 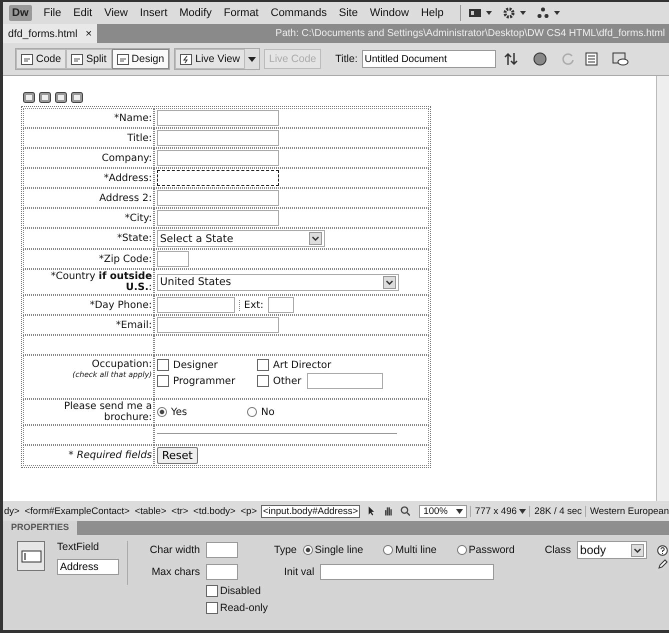 What do you see at coordinates (278, 282) in the screenshot?
I see `dropdown: United States` at bounding box center [278, 282].